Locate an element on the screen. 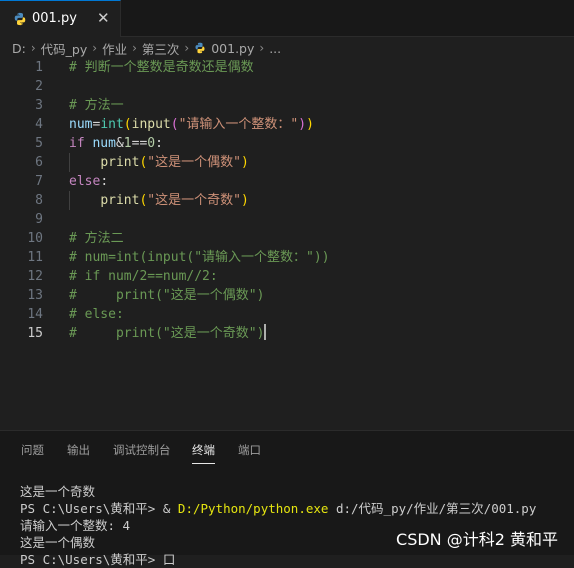  code-line: 10 # 方法二 is located at coordinates (287, 238).